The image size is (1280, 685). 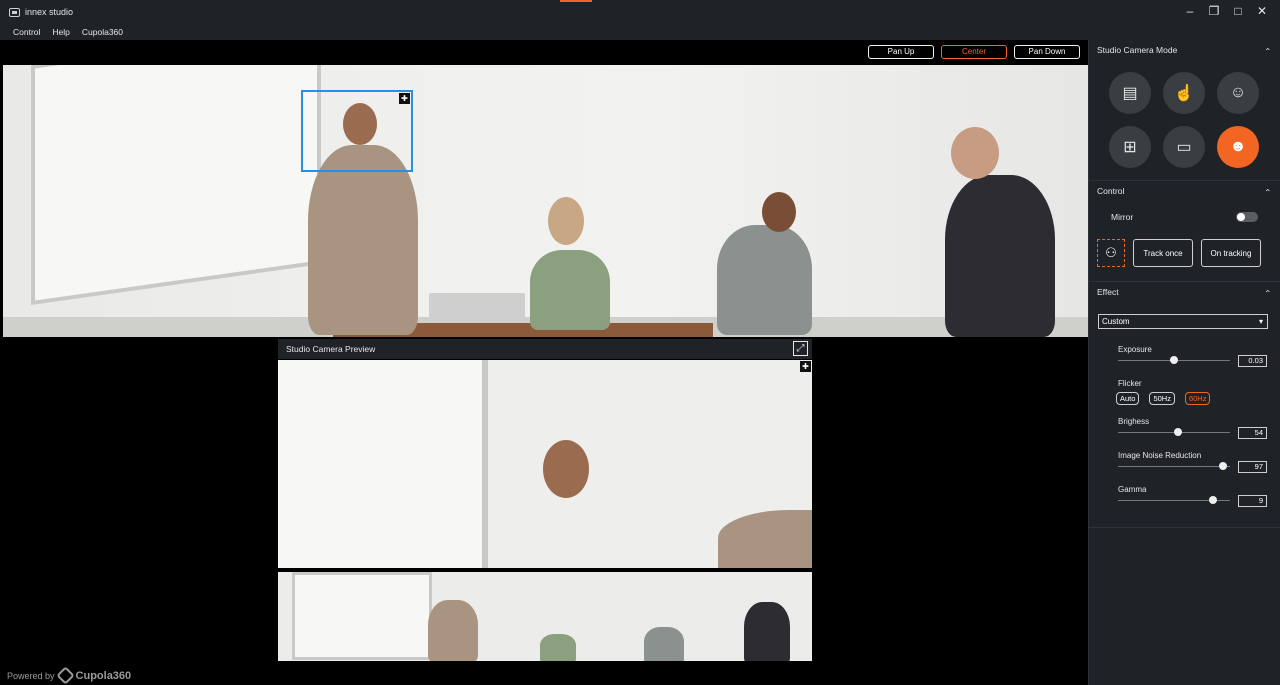 What do you see at coordinates (1184, 120) in the screenshot?
I see `mode-grid: ▤ ☝ ☺ ⊞ ▭ ☻` at bounding box center [1184, 120].